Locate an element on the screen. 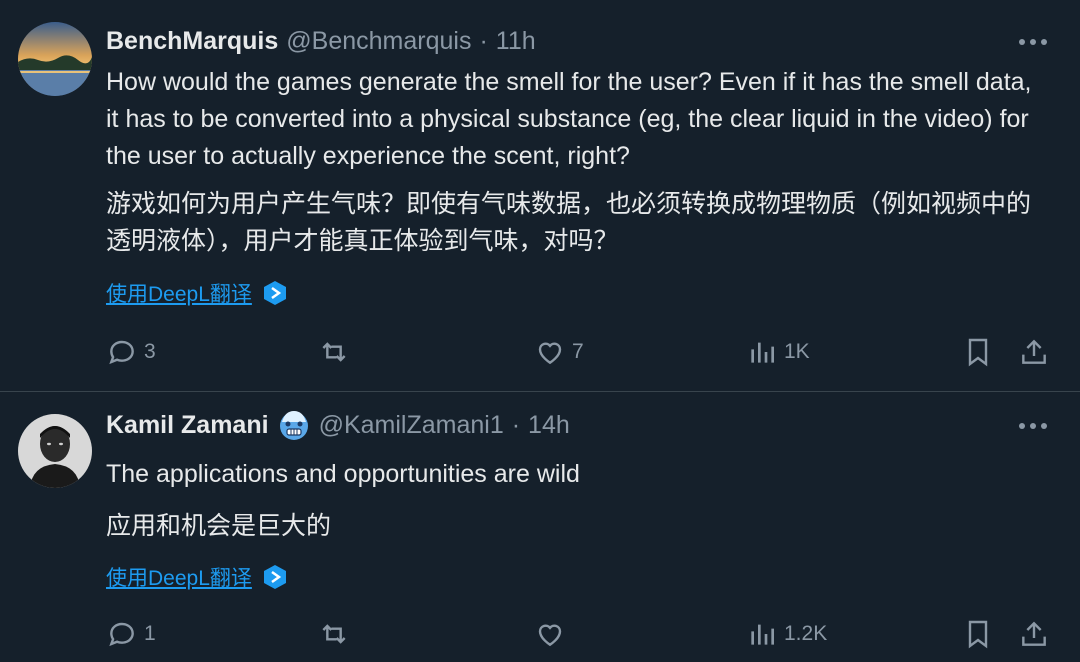 This screenshot has width=1080, height=662. timestamp: 14h is located at coordinates (549, 425).